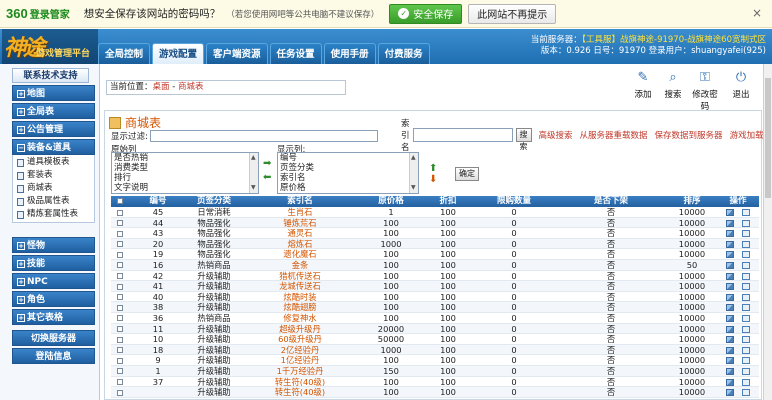 Image resolution: width=772 pixels, height=400 pixels. What do you see at coordinates (435, 371) in the screenshot?
I see `table-row: 1 升级辅助 1千万经验丹 150 100 0 否 10000` at bounding box center [435, 371].